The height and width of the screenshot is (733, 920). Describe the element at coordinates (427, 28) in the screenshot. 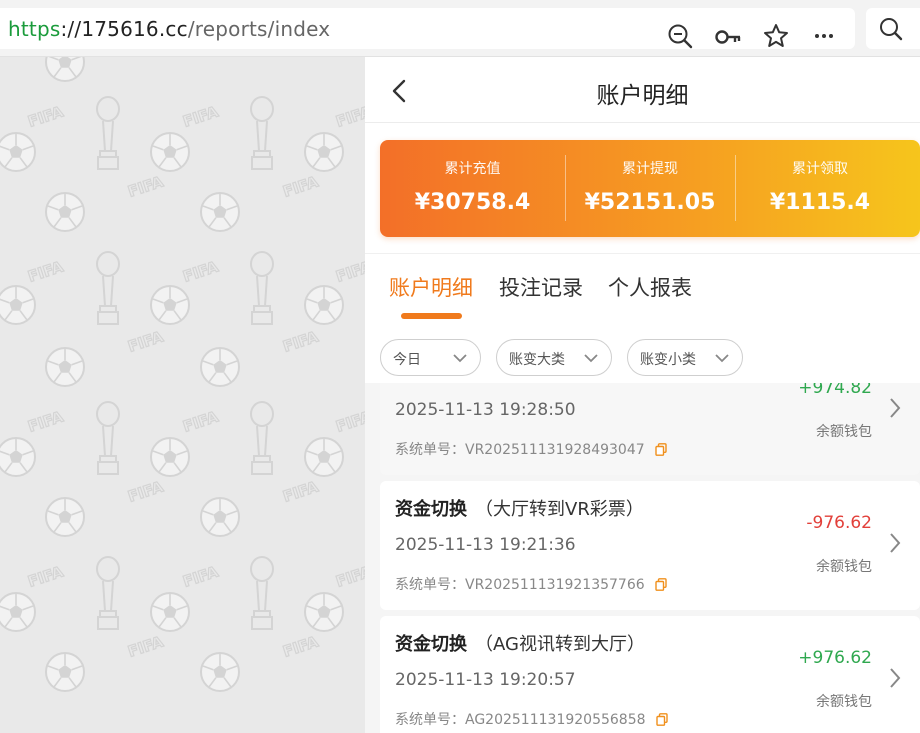

I see `address-bar: https://175616.cc/reports/index` at that location.